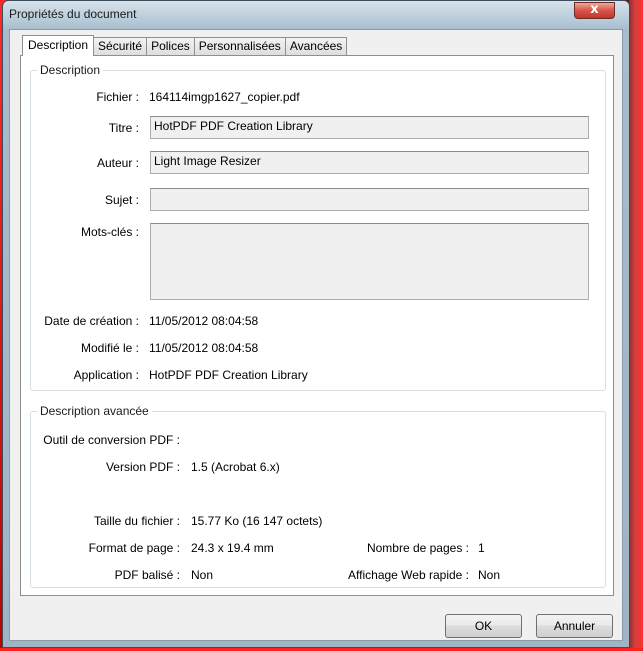  Describe the element at coordinates (117, 163) in the screenshot. I see `auteur-label: Auteur :` at that location.